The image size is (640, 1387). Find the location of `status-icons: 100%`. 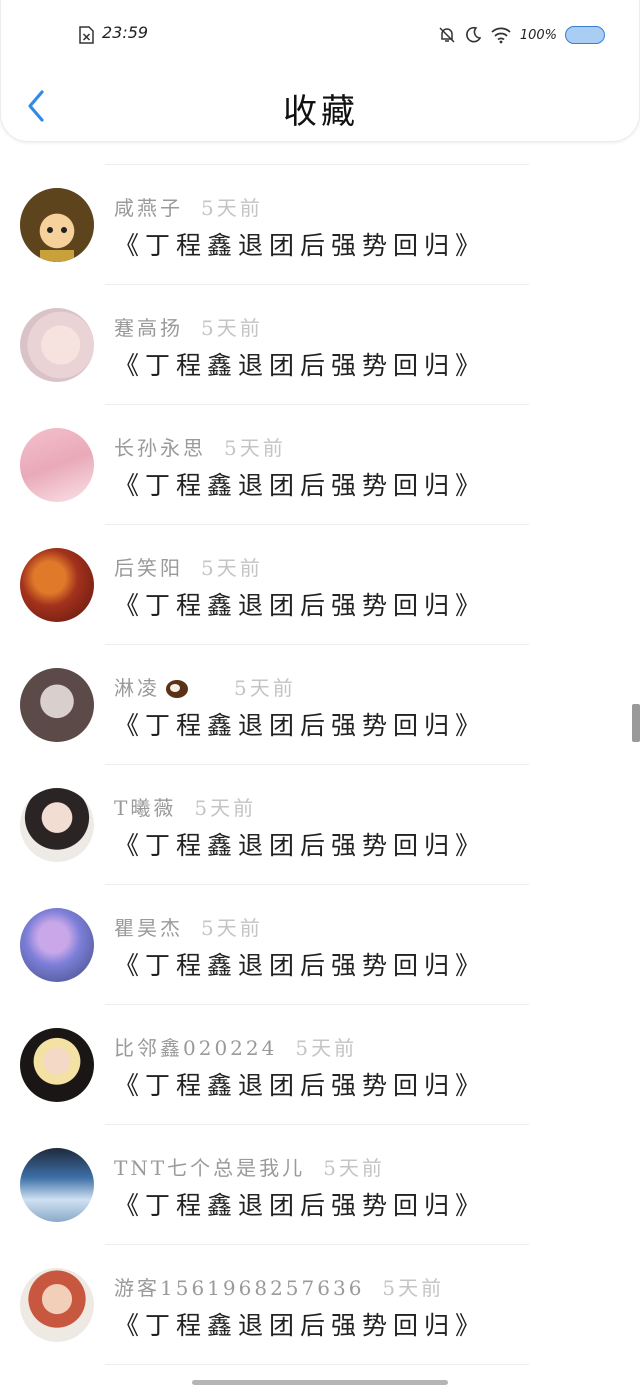

status-icons: 100% is located at coordinates (517, 35).